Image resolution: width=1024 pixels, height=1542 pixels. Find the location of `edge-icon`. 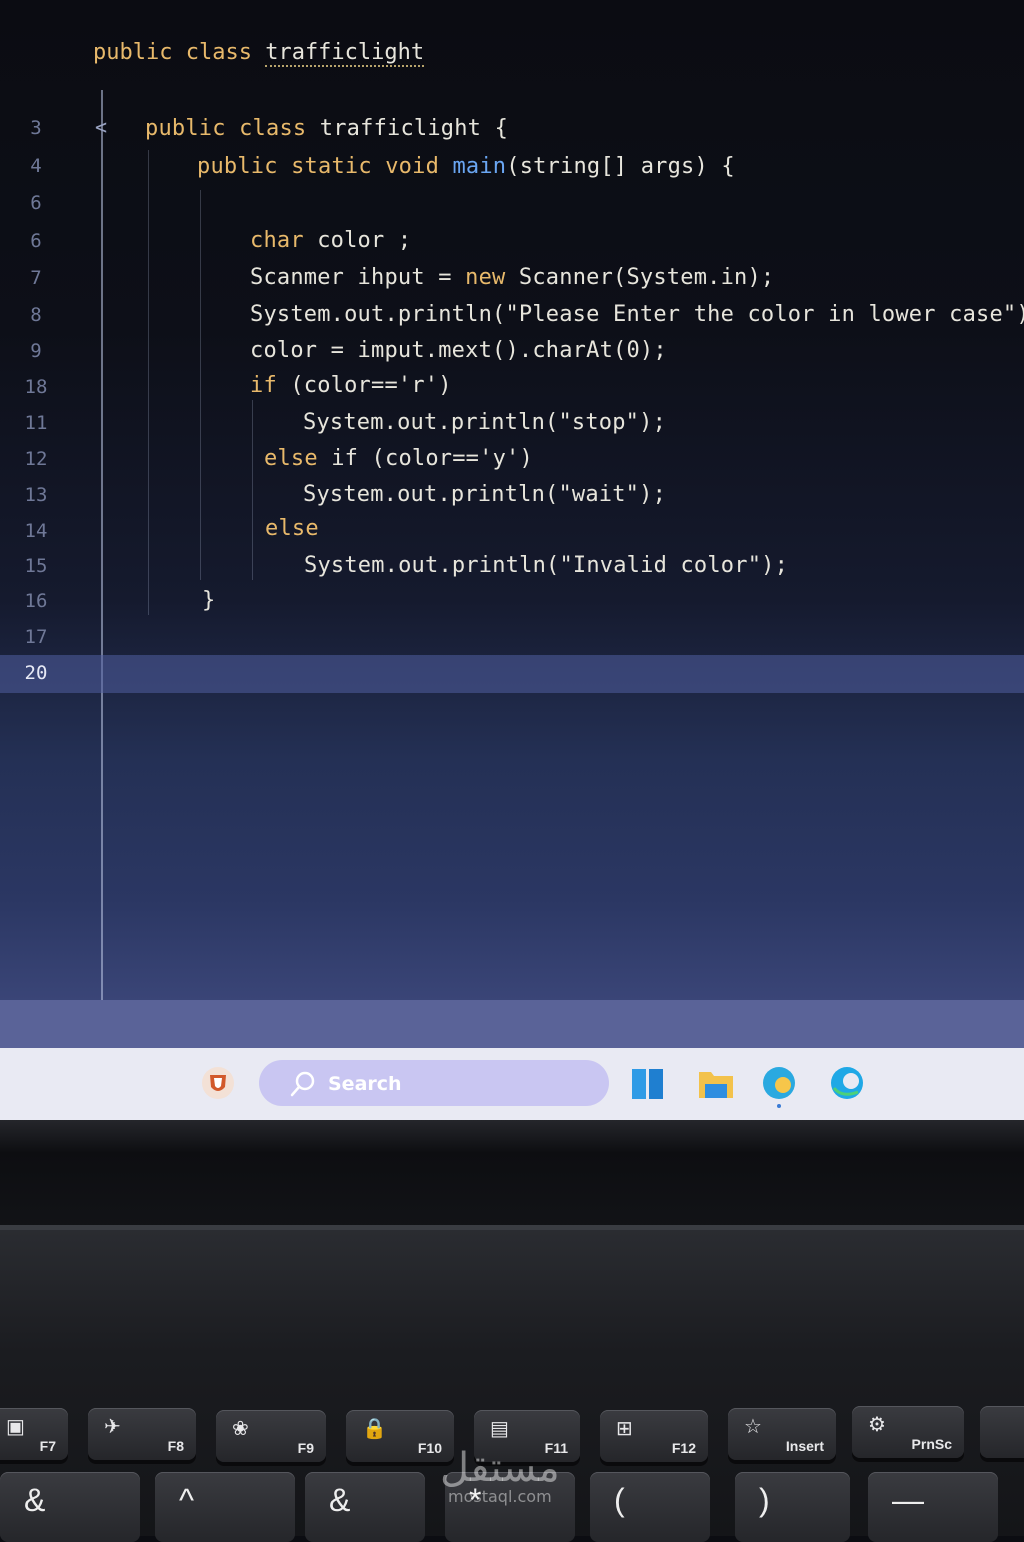

edge-icon is located at coordinates (847, 1083).